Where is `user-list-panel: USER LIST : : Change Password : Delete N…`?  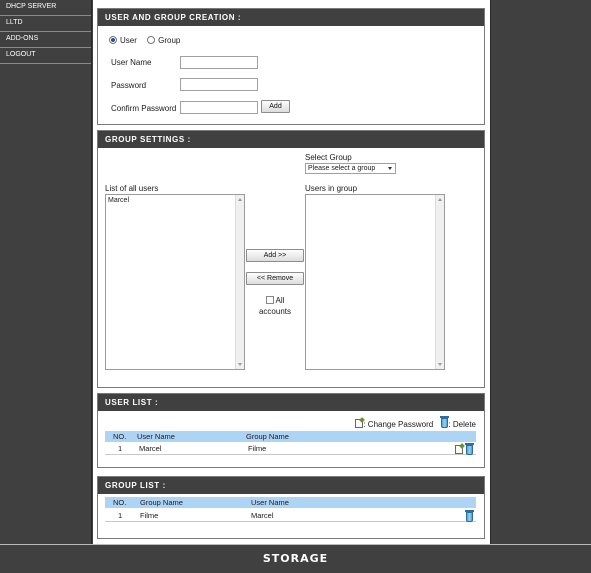
user-list-panel: USER LIST : : Change Password : Delete N… is located at coordinates (291, 430).